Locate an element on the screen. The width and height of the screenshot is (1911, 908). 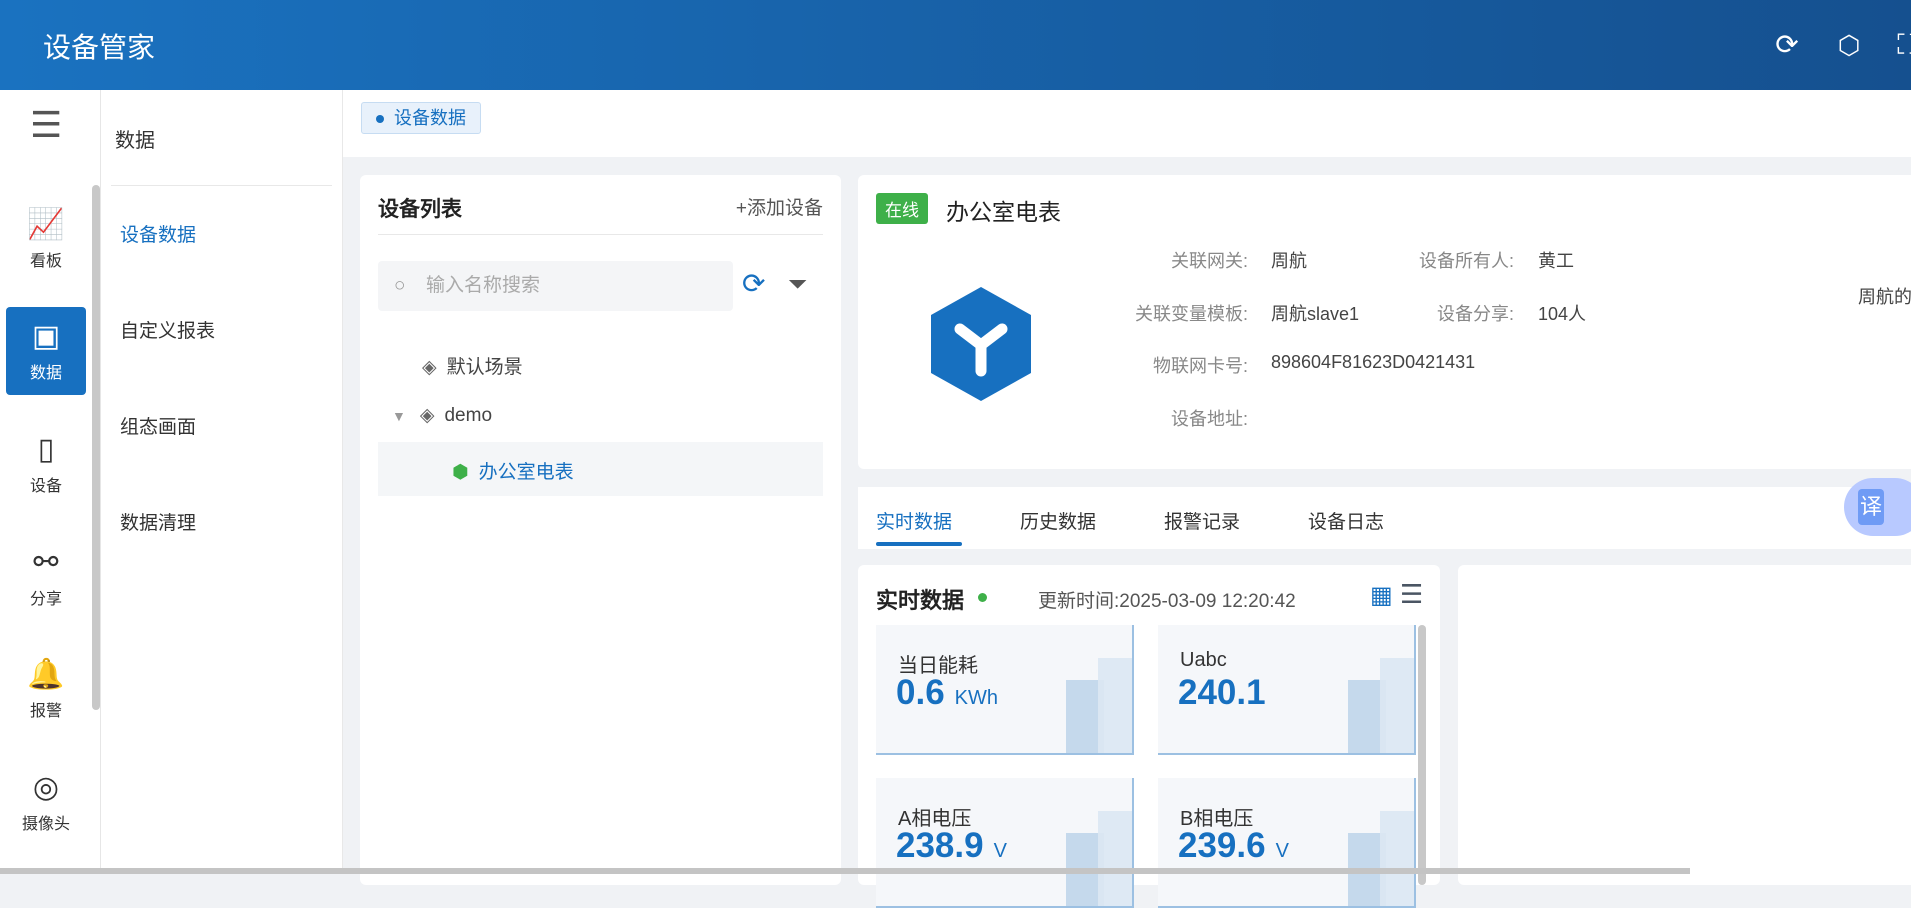
value: 0.6 is located at coordinates (920, 692).